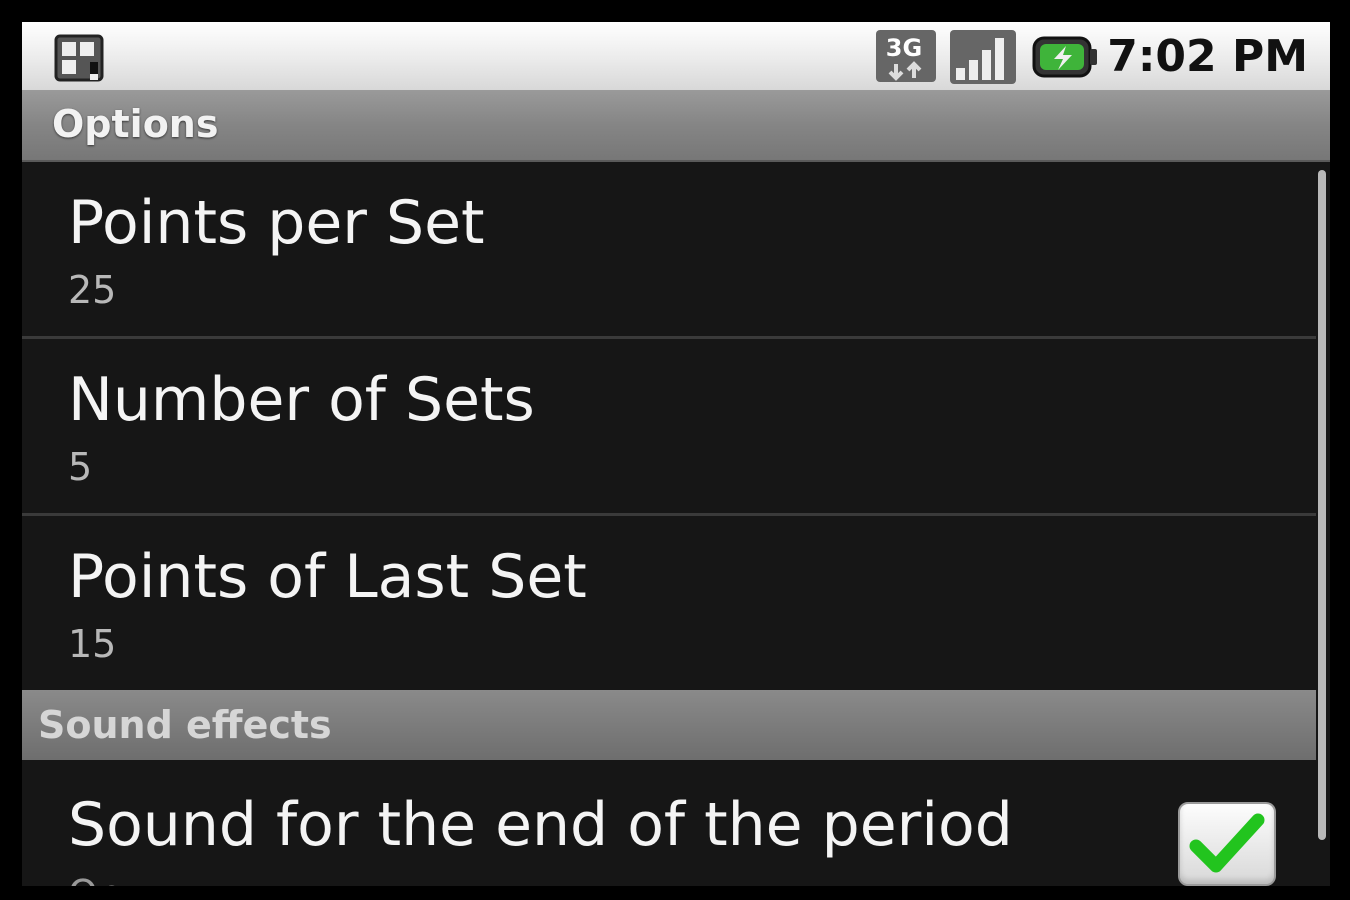 Image resolution: width=1350 pixels, height=900 pixels. I want to click on category-sound-effects: Sound effects, so click(669, 725).